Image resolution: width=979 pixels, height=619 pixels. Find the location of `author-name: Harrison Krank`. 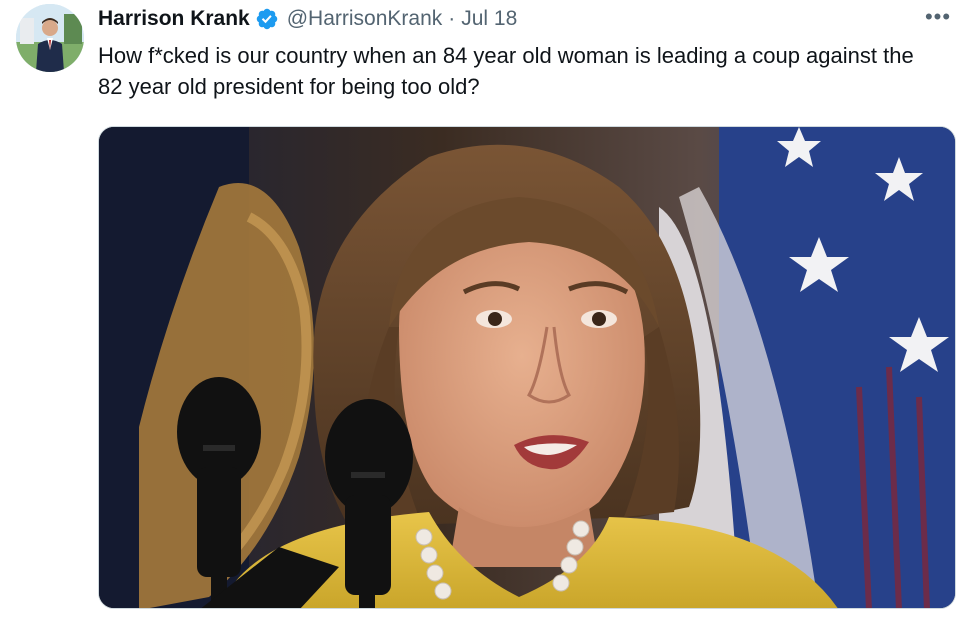

author-name: Harrison Krank is located at coordinates (174, 19).